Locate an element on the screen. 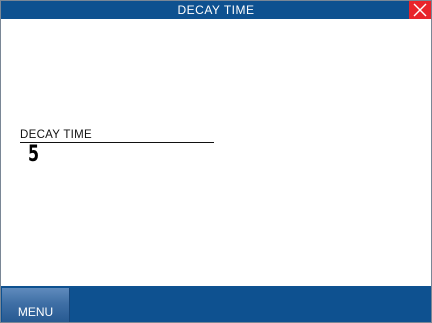 The height and width of the screenshot is (323, 432). title-bar: DECAY TIME is located at coordinates (216, 10).